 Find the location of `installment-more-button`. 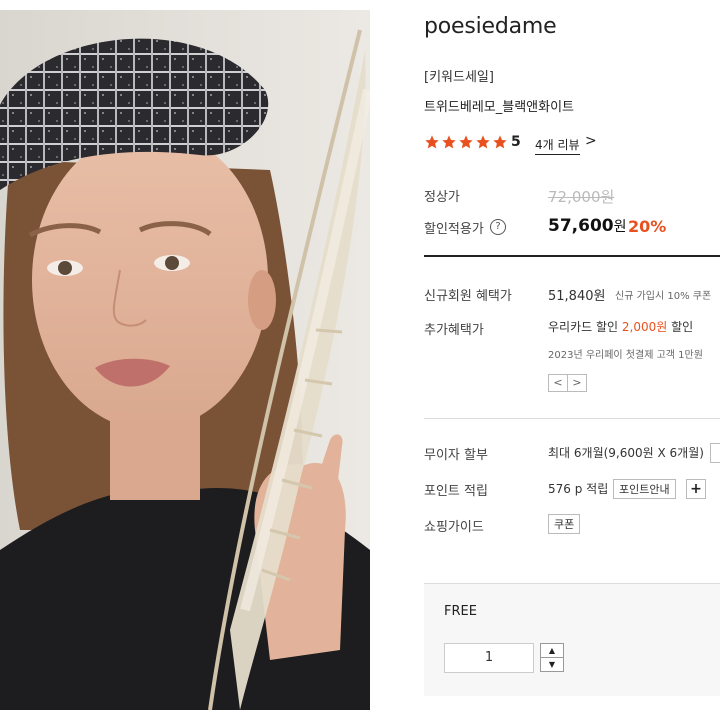

installment-more-button is located at coordinates (715, 453).